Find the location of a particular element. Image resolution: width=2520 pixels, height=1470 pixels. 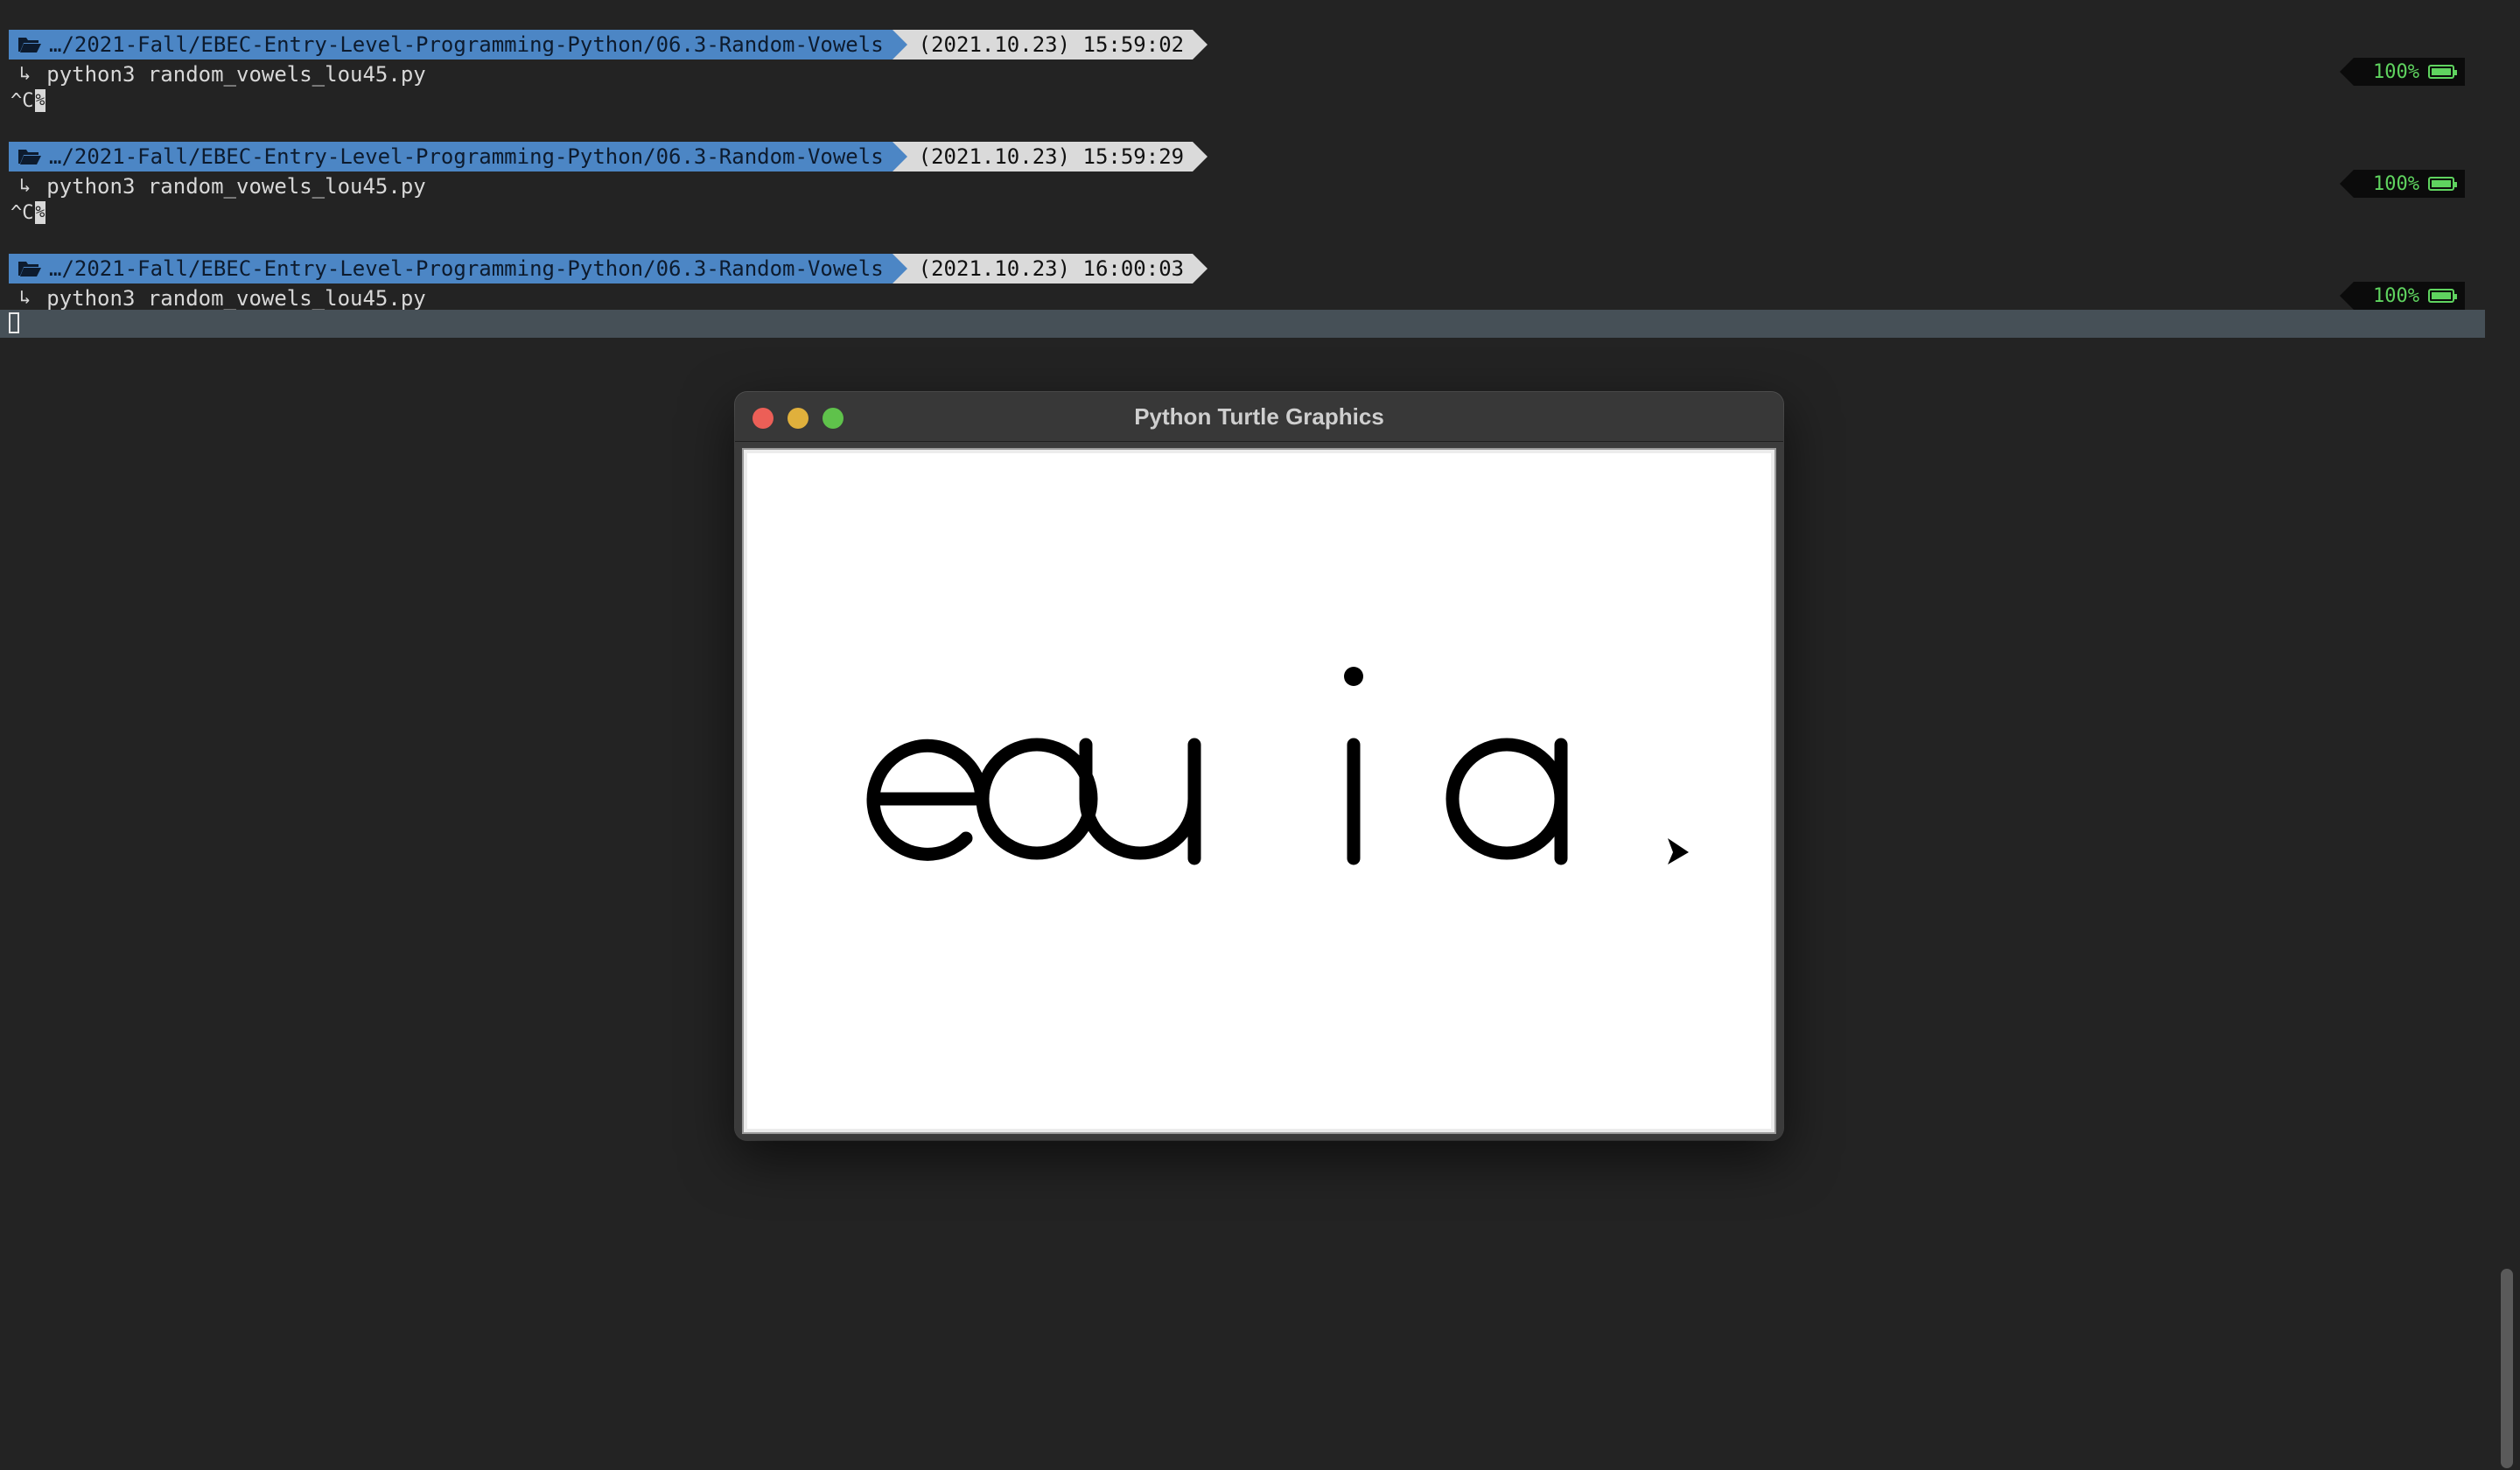

timestamp: (2021.10.23) 15:59:29 is located at coordinates (1050, 157).